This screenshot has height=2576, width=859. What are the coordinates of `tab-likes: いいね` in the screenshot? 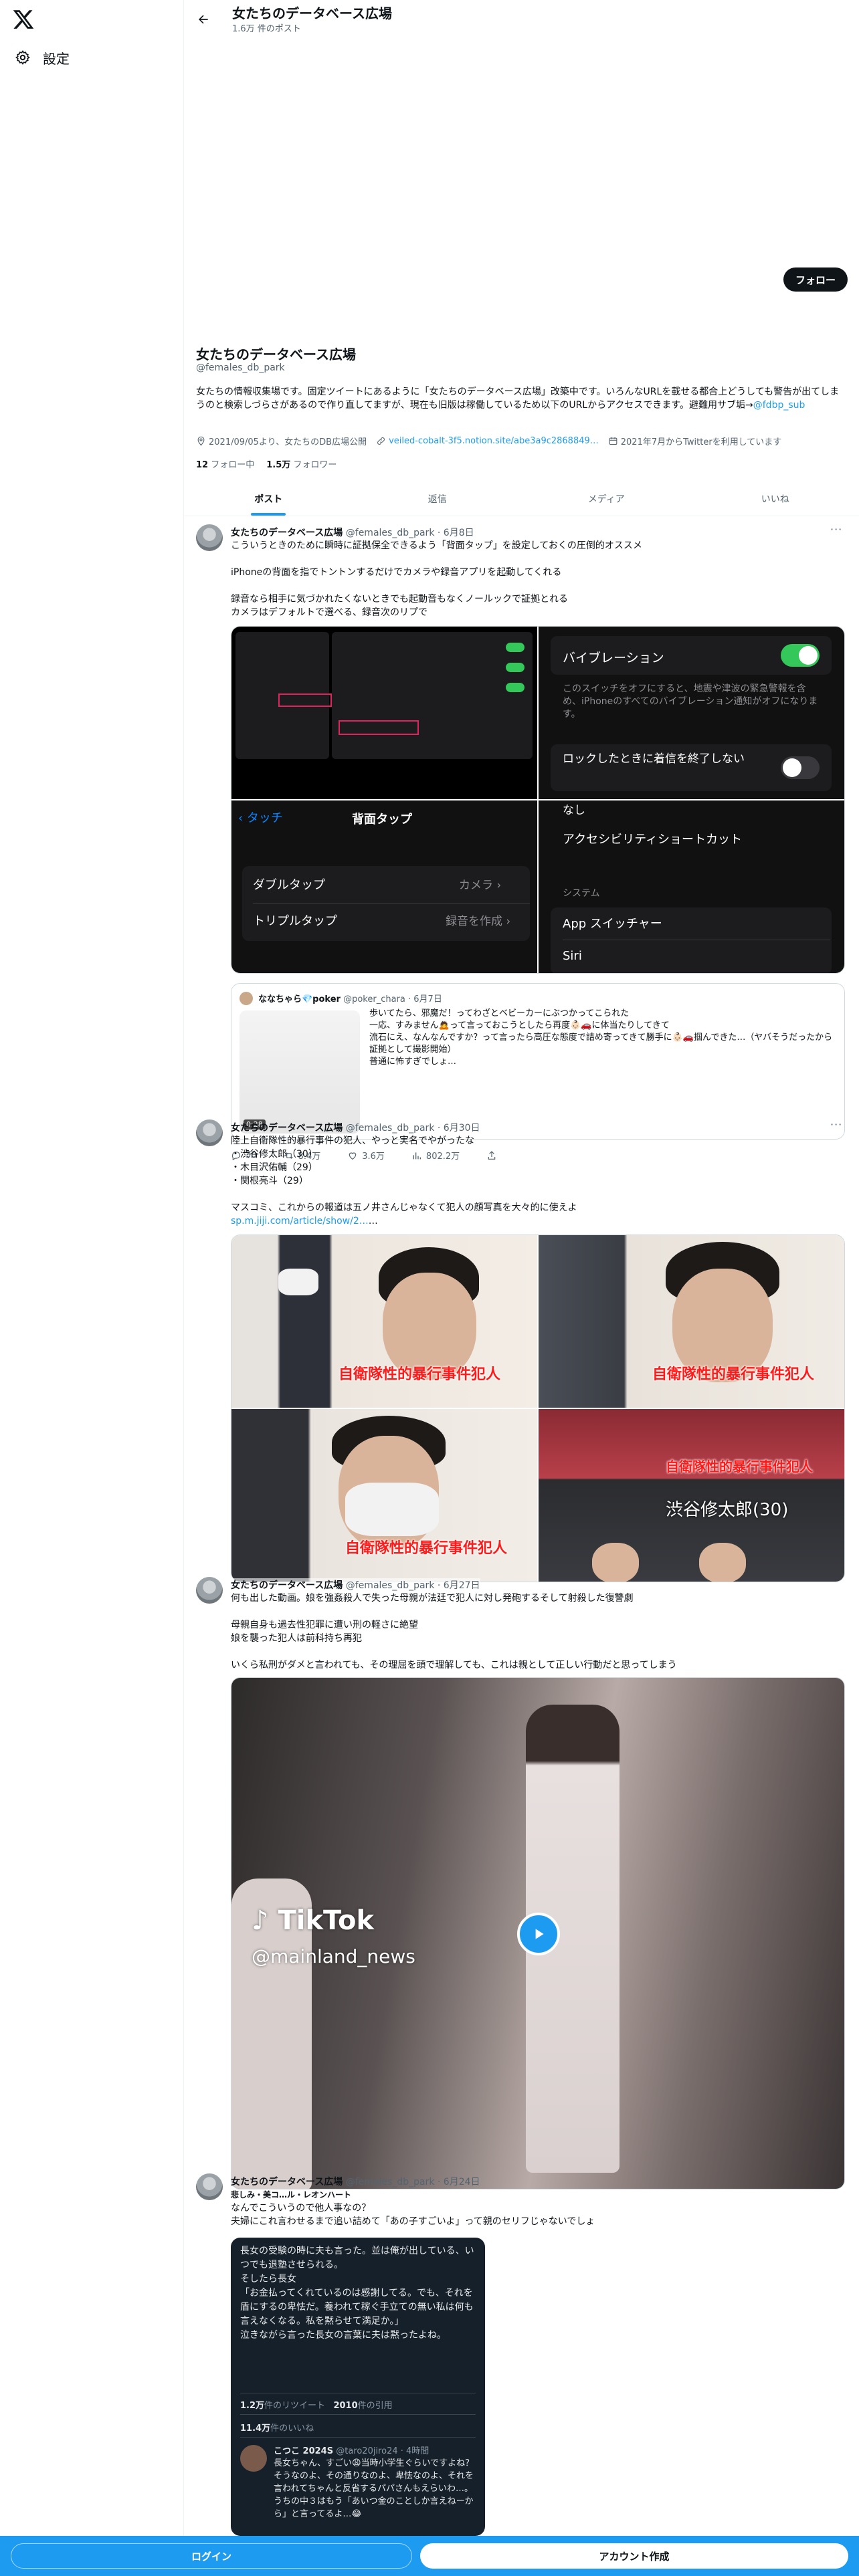 It's located at (775, 498).